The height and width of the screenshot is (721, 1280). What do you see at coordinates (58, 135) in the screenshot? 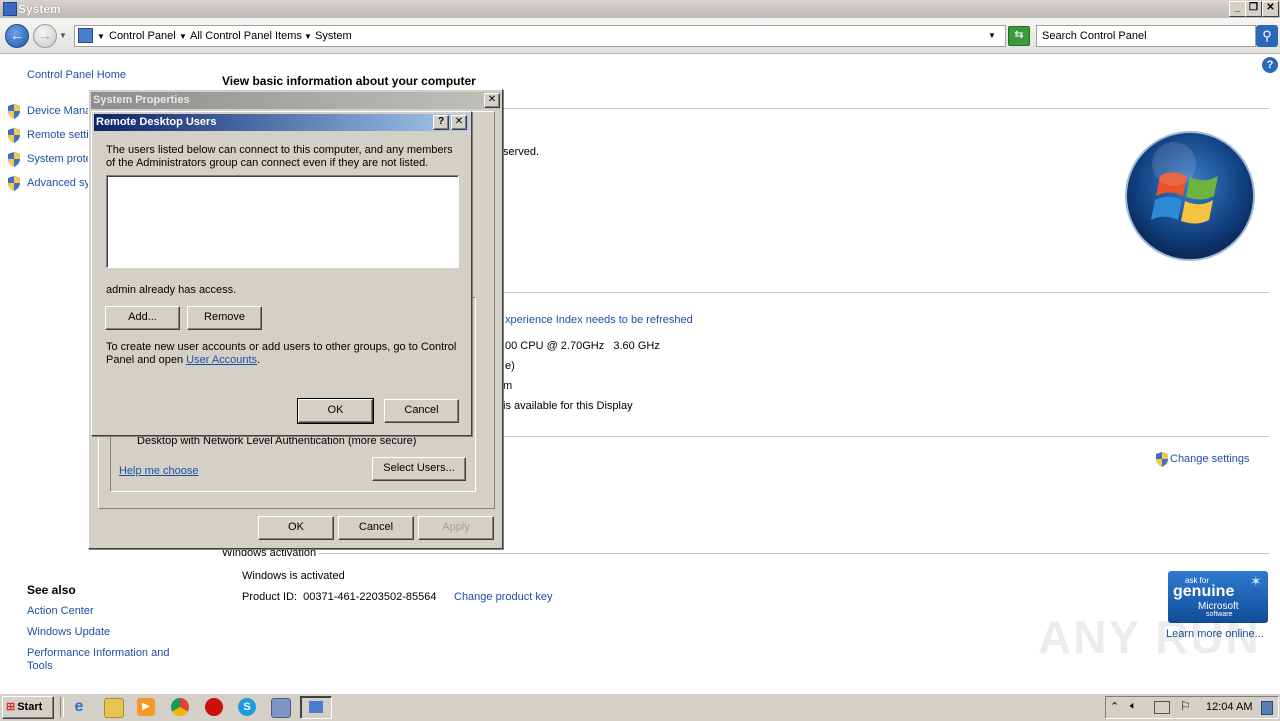
I see `sidebar-item-remote-settings: Remote setti` at bounding box center [58, 135].